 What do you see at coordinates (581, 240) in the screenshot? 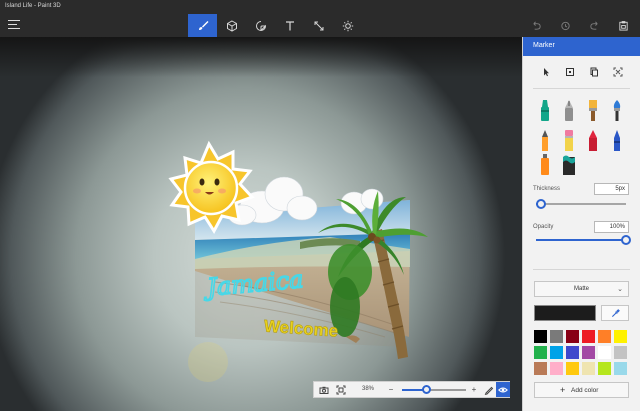
I see `opacity-slider-fill` at bounding box center [581, 240].